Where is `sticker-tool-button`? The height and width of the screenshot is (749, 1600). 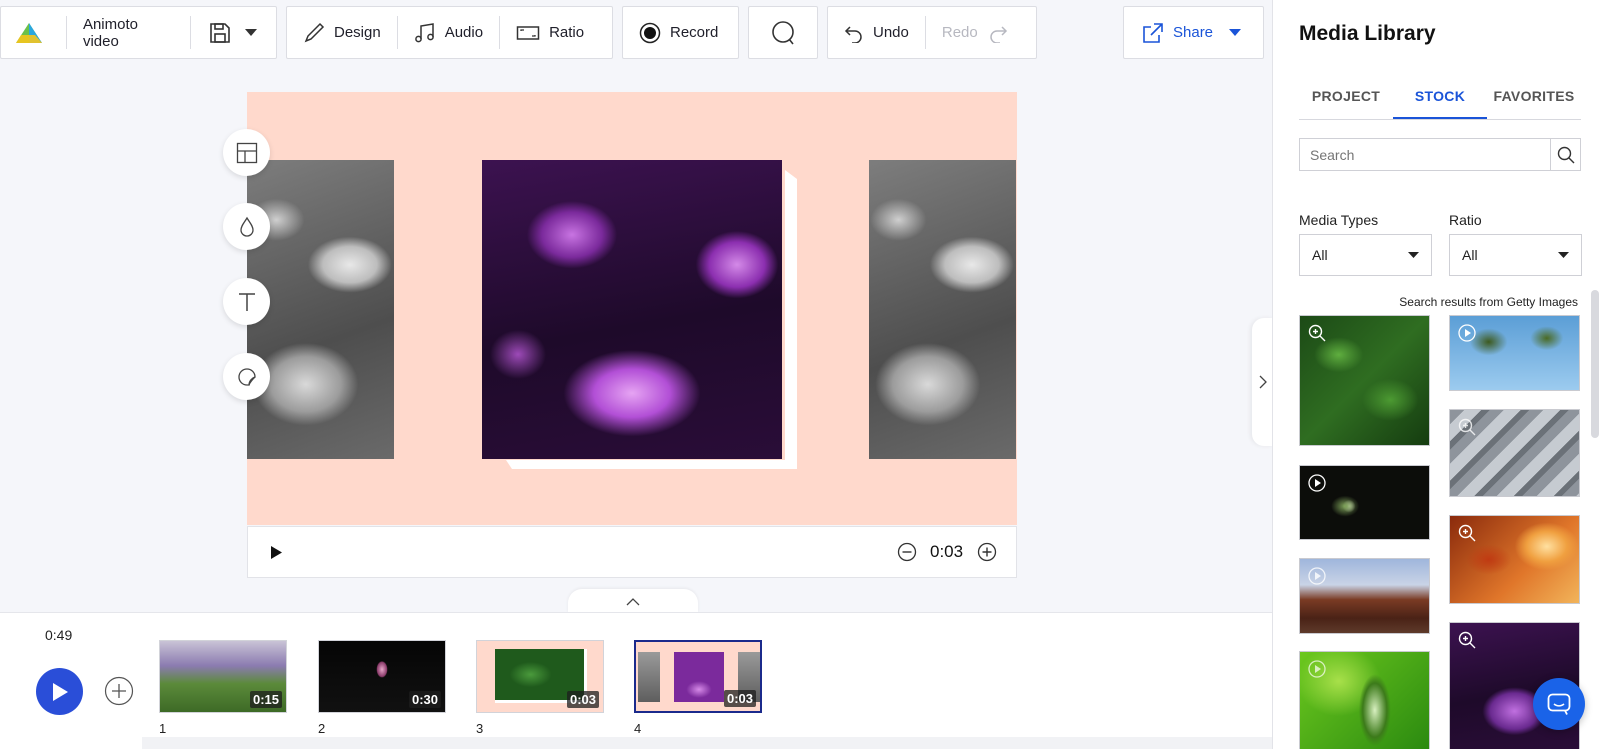
sticker-tool-button is located at coordinates (246, 376).